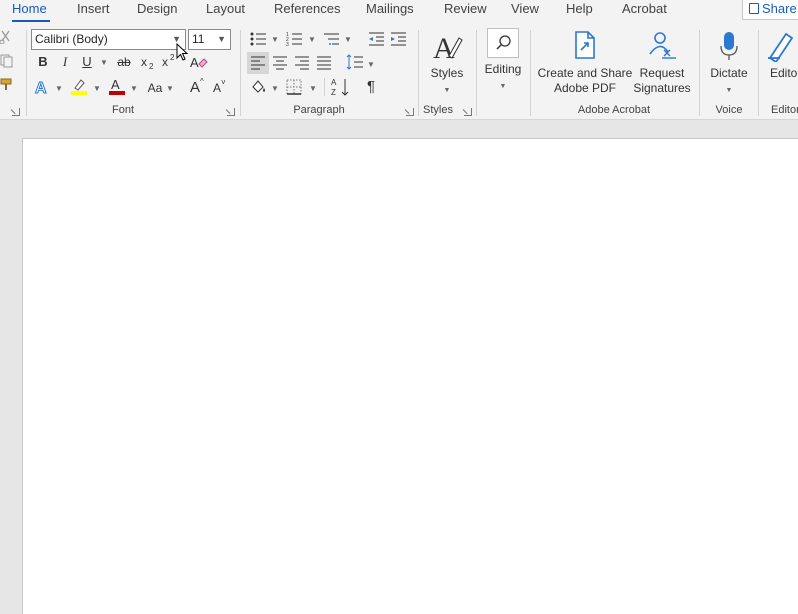 This screenshot has width=798, height=614. What do you see at coordinates (71, 39) in the screenshot?
I see `font-name-value: Calibri (Body)` at bounding box center [71, 39].